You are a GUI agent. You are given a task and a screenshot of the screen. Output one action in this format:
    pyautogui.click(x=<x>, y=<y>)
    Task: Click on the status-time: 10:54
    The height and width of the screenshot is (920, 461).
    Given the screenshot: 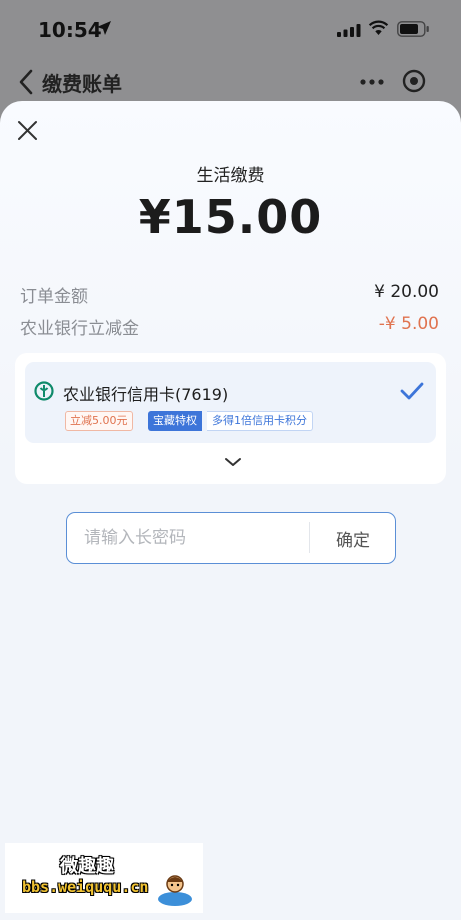 What is the action you would take?
    pyautogui.click(x=70, y=30)
    